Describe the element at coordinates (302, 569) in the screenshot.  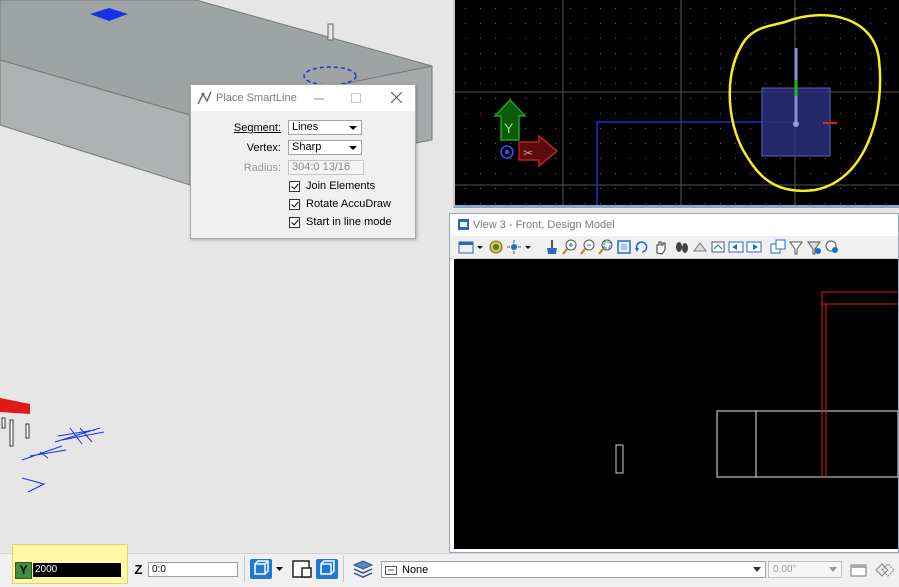
I see `plane-icon` at that location.